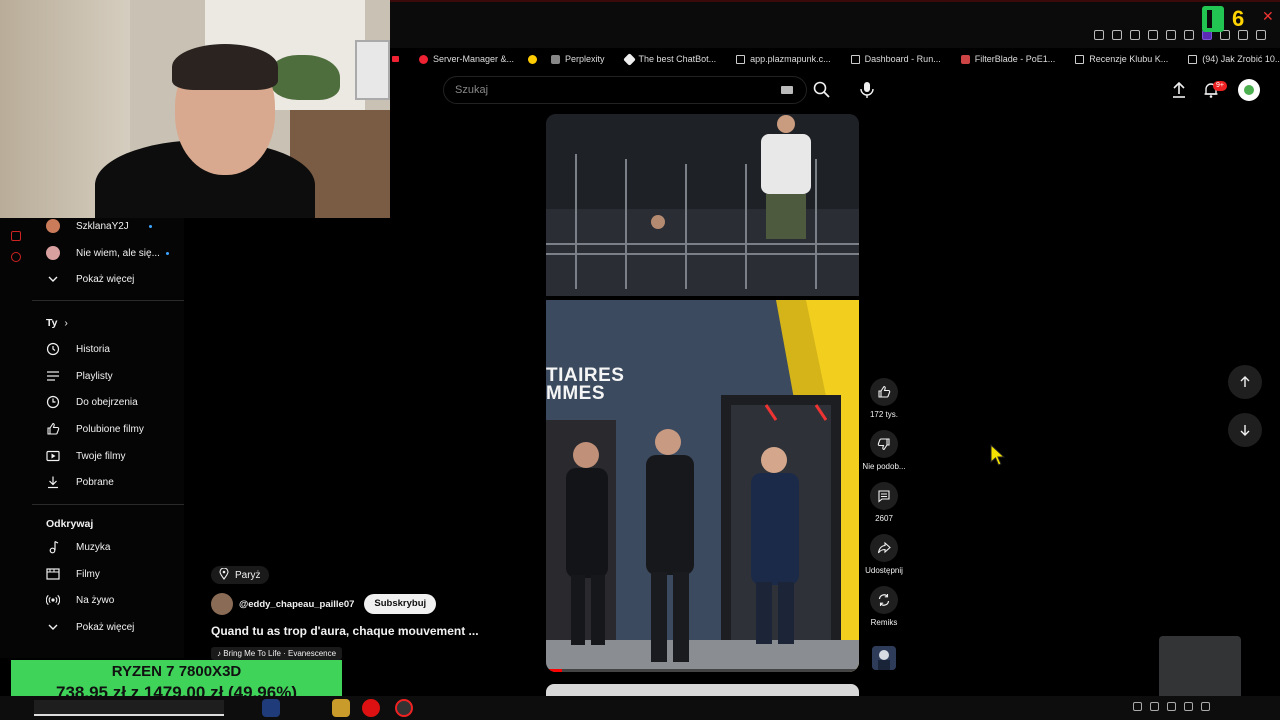  I want to click on menu-icon, so click(1261, 35).